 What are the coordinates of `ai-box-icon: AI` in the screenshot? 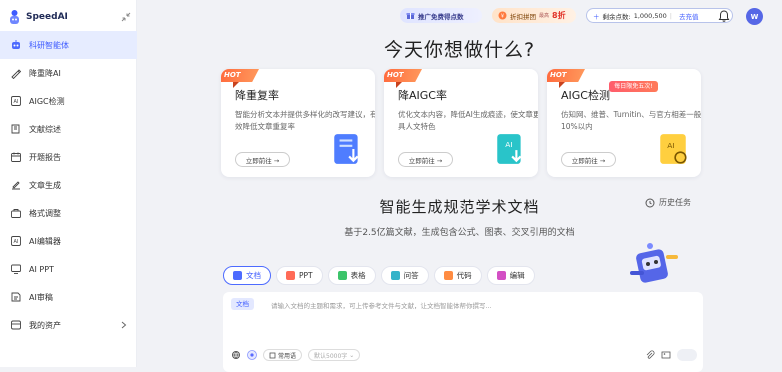 It's located at (16, 241).